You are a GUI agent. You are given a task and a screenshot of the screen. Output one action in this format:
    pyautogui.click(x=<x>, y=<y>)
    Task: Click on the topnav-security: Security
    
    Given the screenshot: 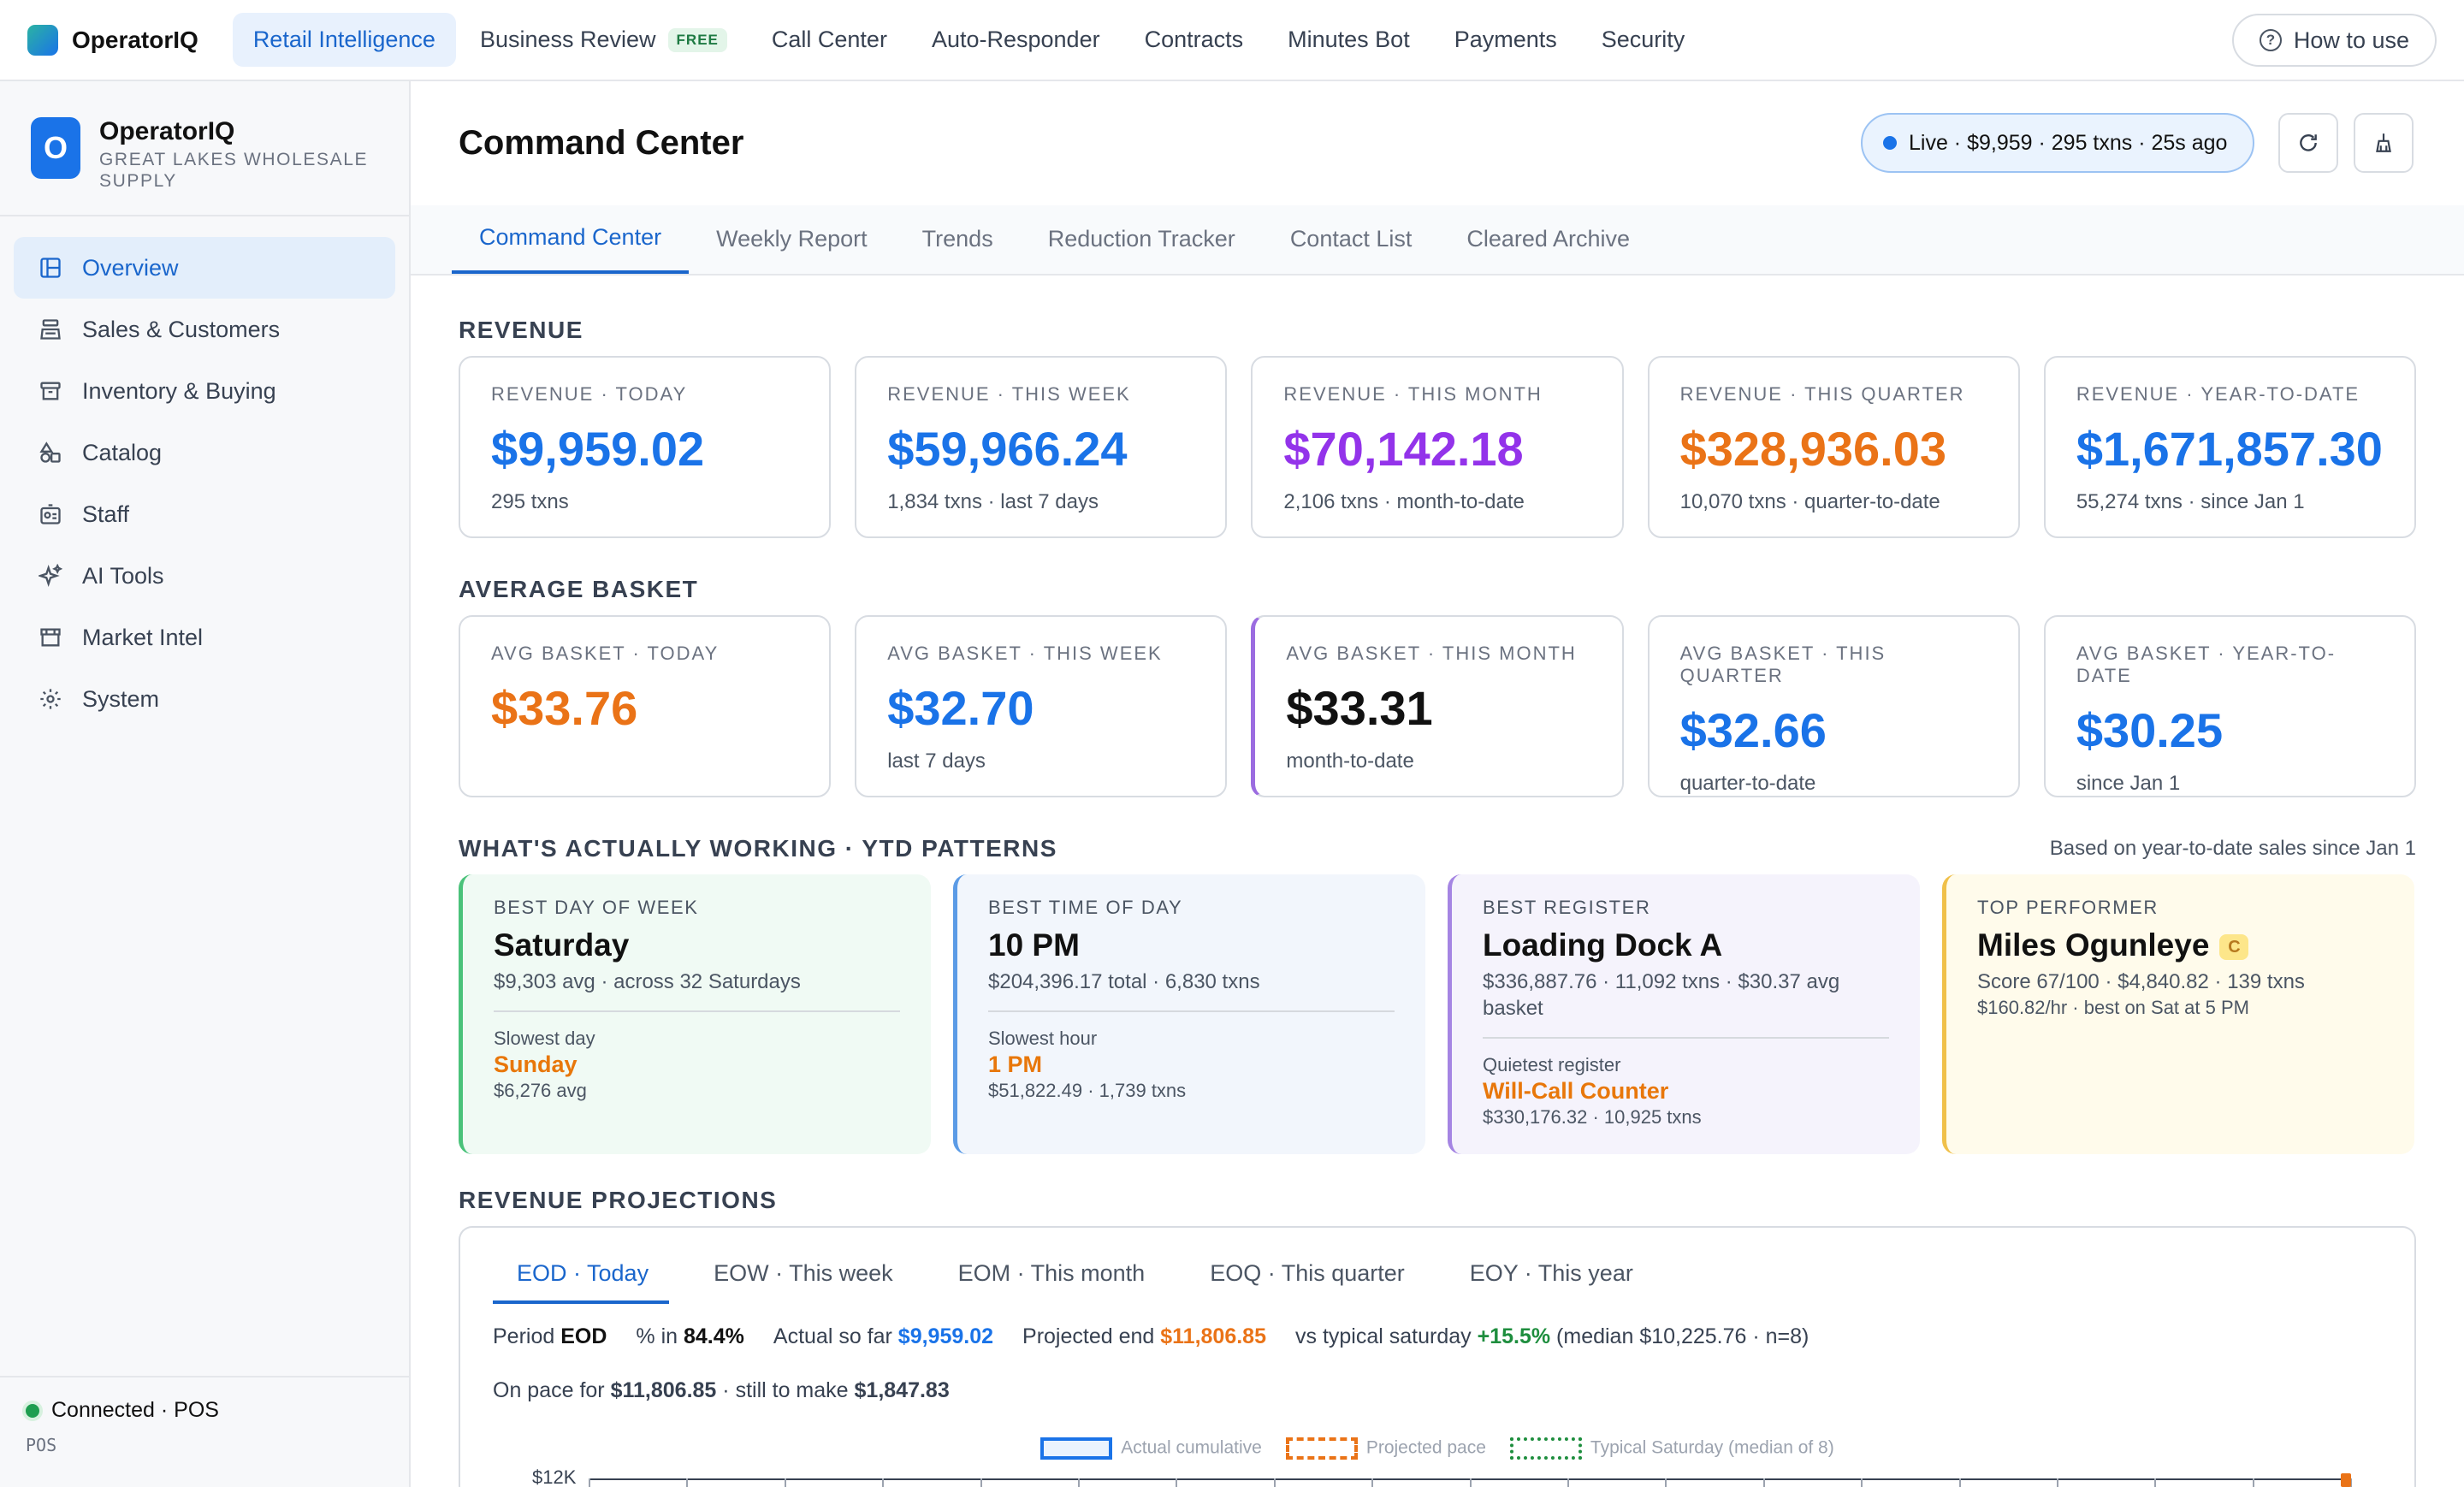 What is the action you would take?
    pyautogui.click(x=1643, y=40)
    